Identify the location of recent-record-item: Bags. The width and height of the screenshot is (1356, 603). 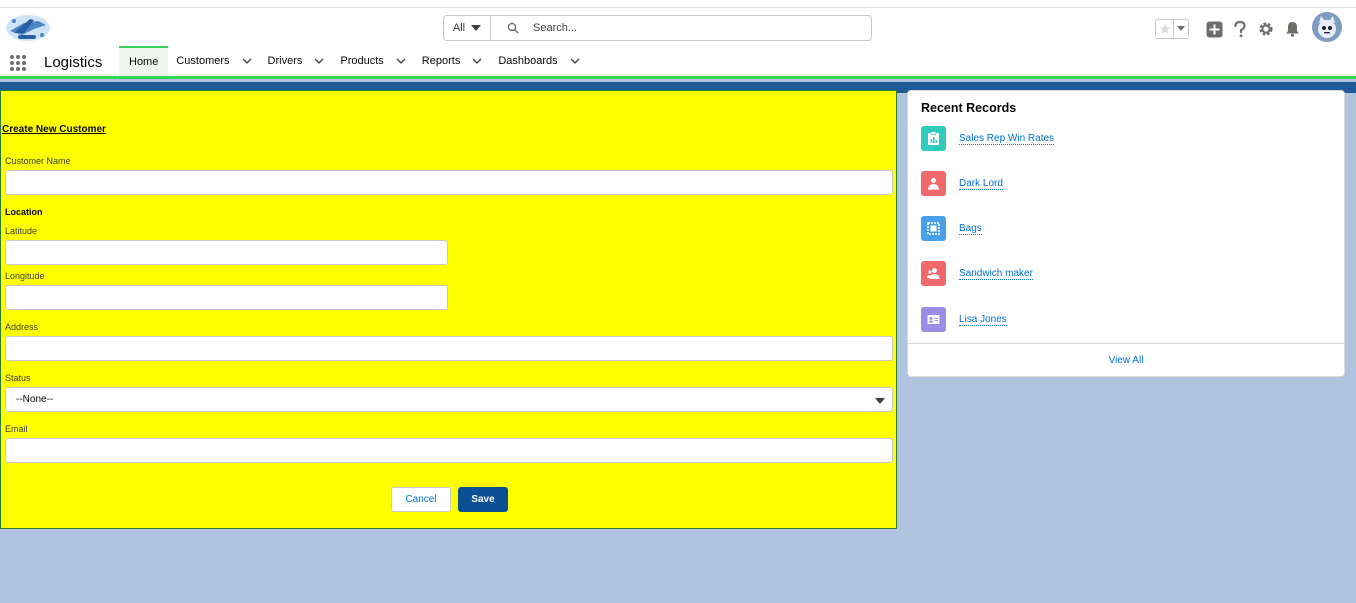
(951, 228).